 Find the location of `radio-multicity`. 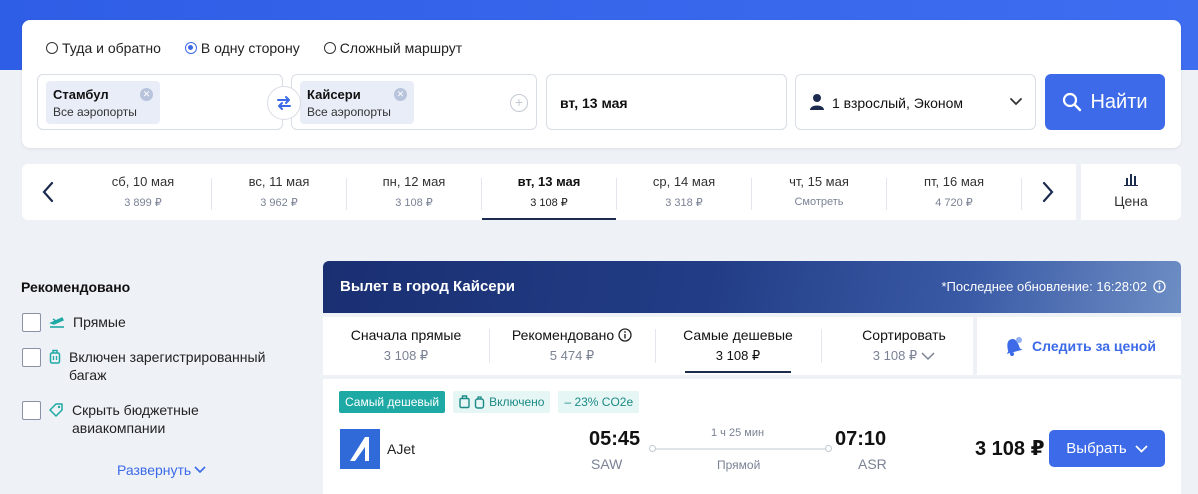

radio-multicity is located at coordinates (329, 48).